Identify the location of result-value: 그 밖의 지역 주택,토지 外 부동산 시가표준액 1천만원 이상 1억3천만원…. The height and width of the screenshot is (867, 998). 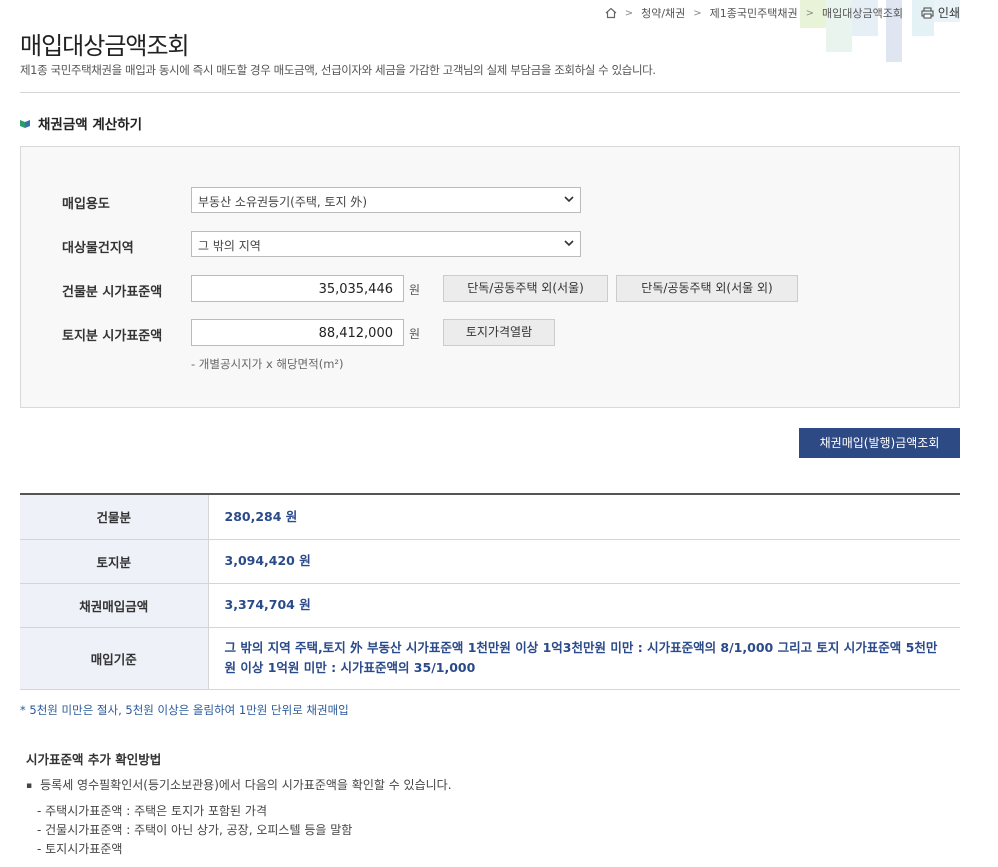
(584, 658).